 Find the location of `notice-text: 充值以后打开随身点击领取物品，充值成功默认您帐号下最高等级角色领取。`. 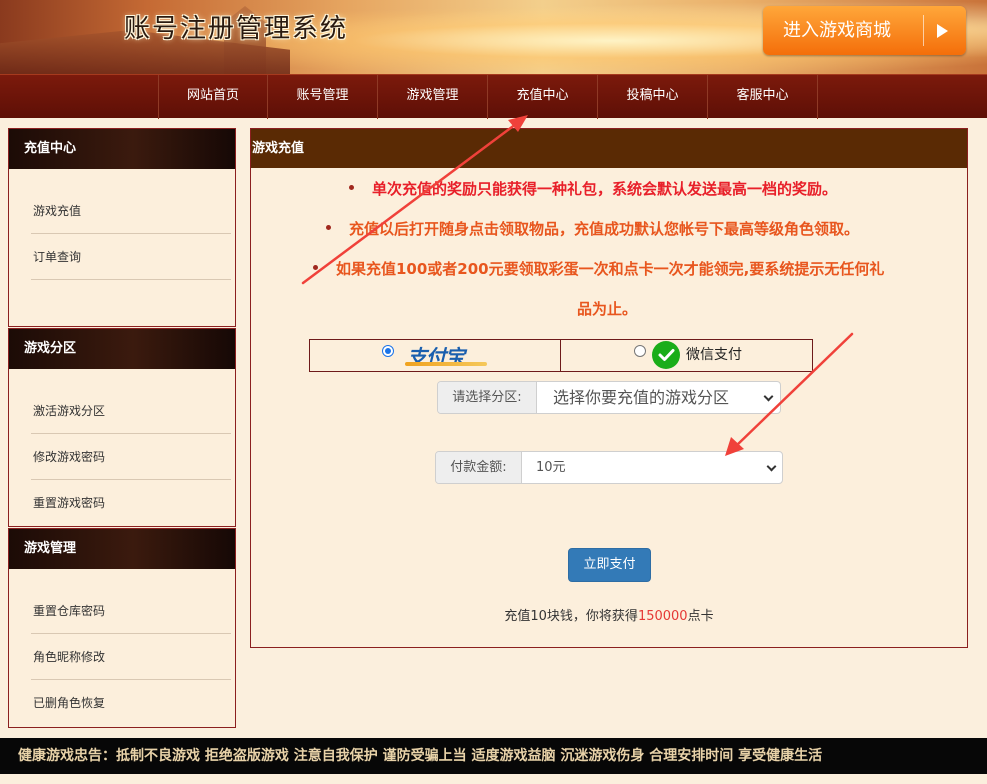

notice-text: 充值以后打开随身点击领取物品，充值成功默认您帐号下最高等级角色领取。 is located at coordinates (604, 229).